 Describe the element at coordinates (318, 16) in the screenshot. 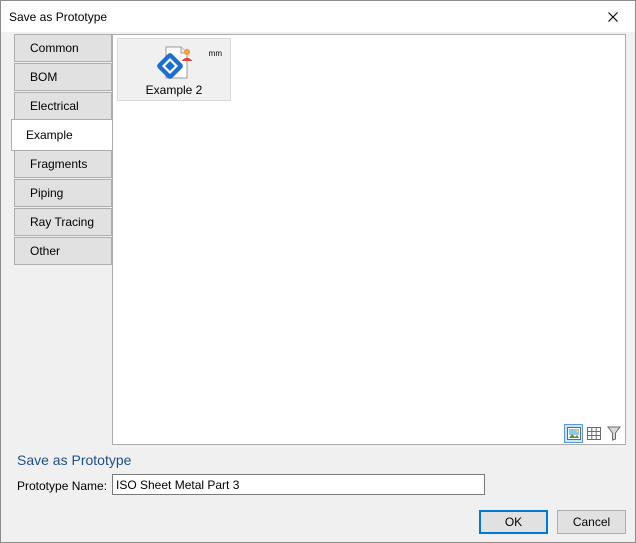

I see `title-bar: Save as Prototype` at that location.